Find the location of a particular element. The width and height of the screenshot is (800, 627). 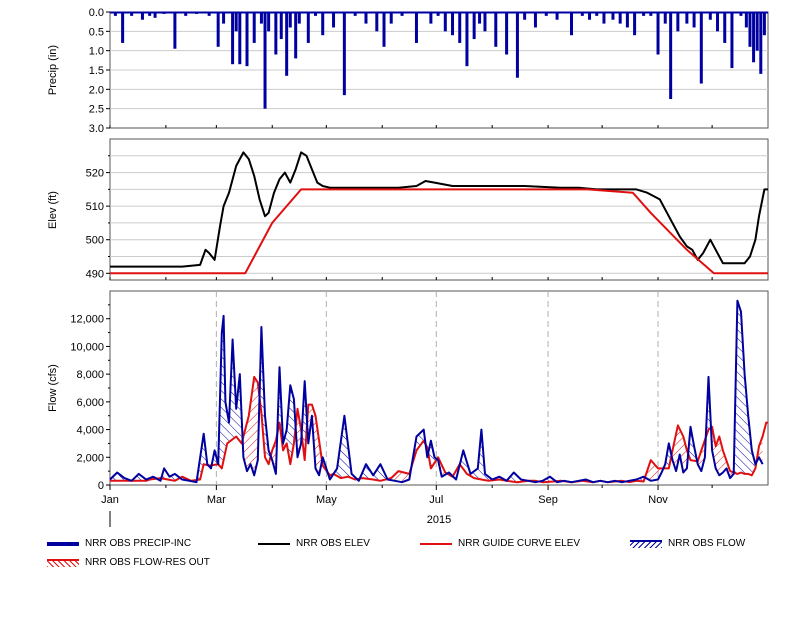

x-month-label: May is located at coordinates (326, 500).